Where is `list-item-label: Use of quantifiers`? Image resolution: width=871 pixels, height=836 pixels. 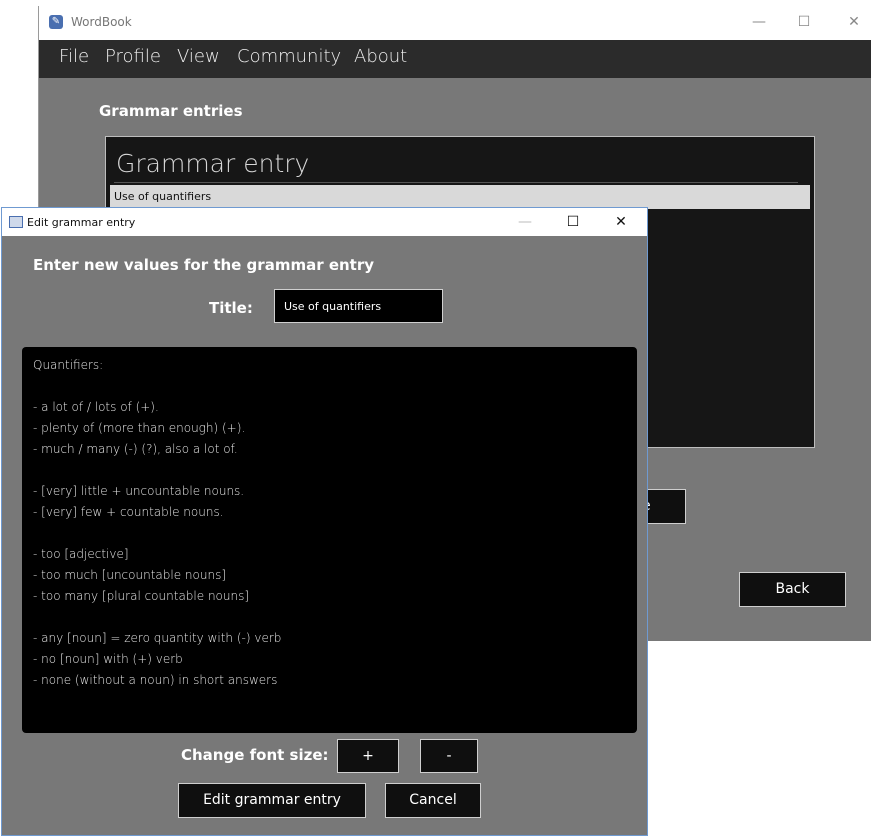
list-item-label: Use of quantifiers is located at coordinates (163, 196).